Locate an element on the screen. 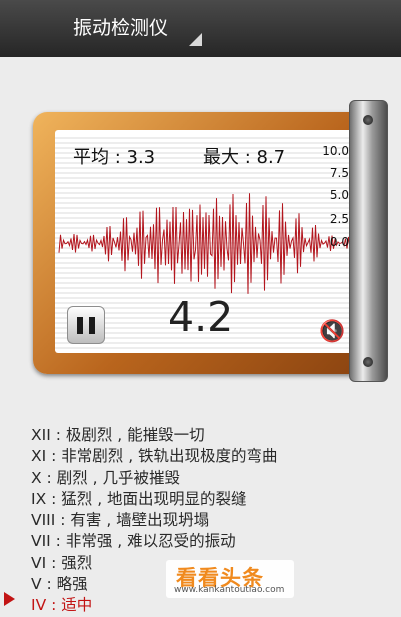  intensity-level: XI : 非常剧烈 , 铁轨出现极度的弯曲 is located at coordinates (154, 456).